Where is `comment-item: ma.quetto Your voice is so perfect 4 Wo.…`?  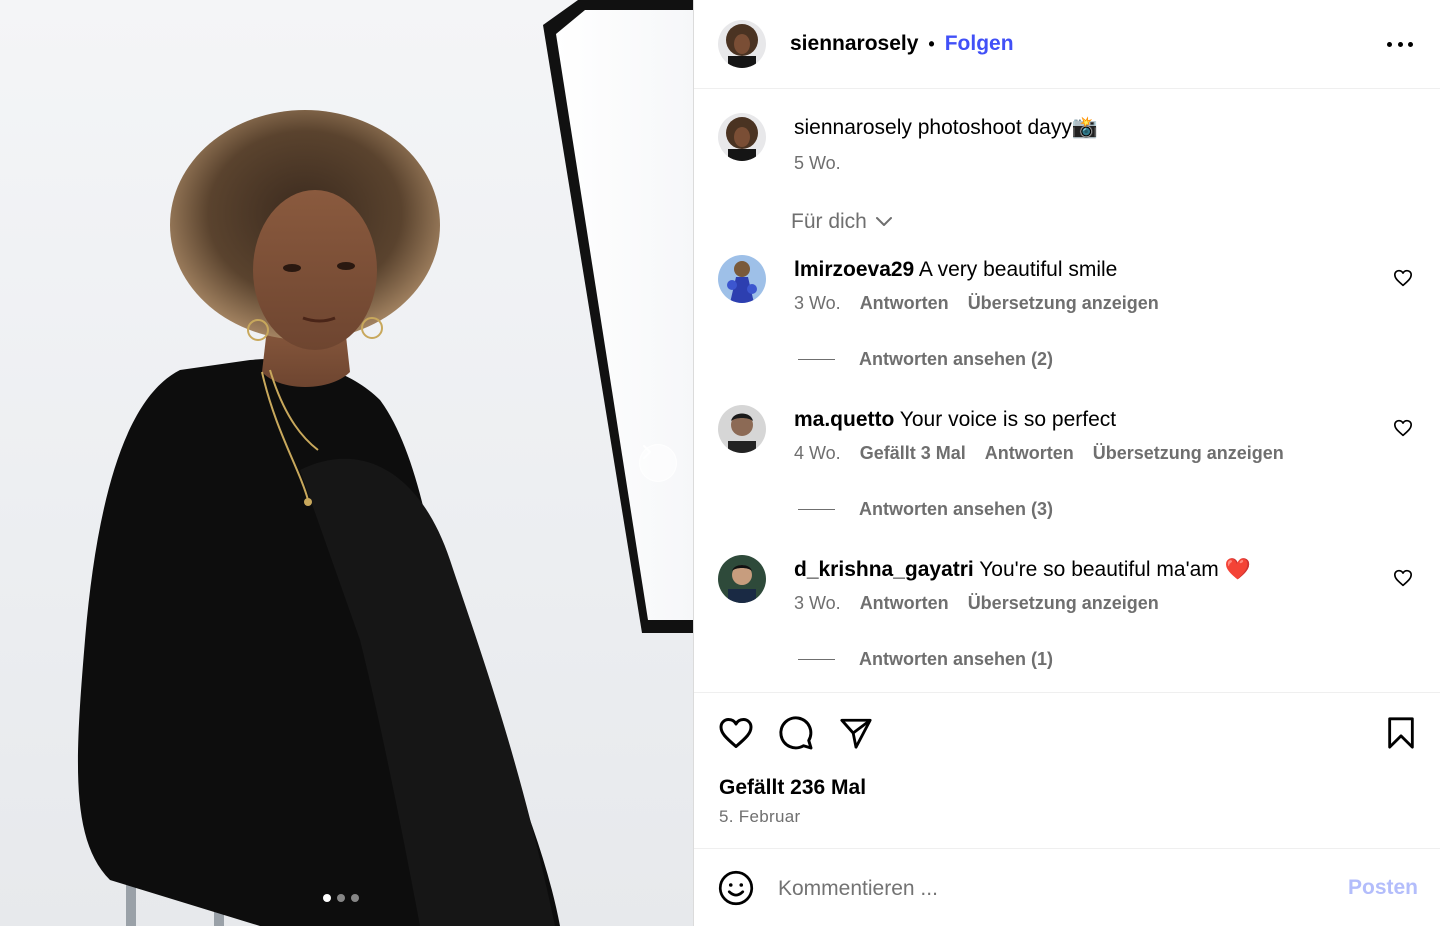 comment-item: ma.quetto Your voice is so perfect 4 Wo.… is located at coordinates (1068, 462).